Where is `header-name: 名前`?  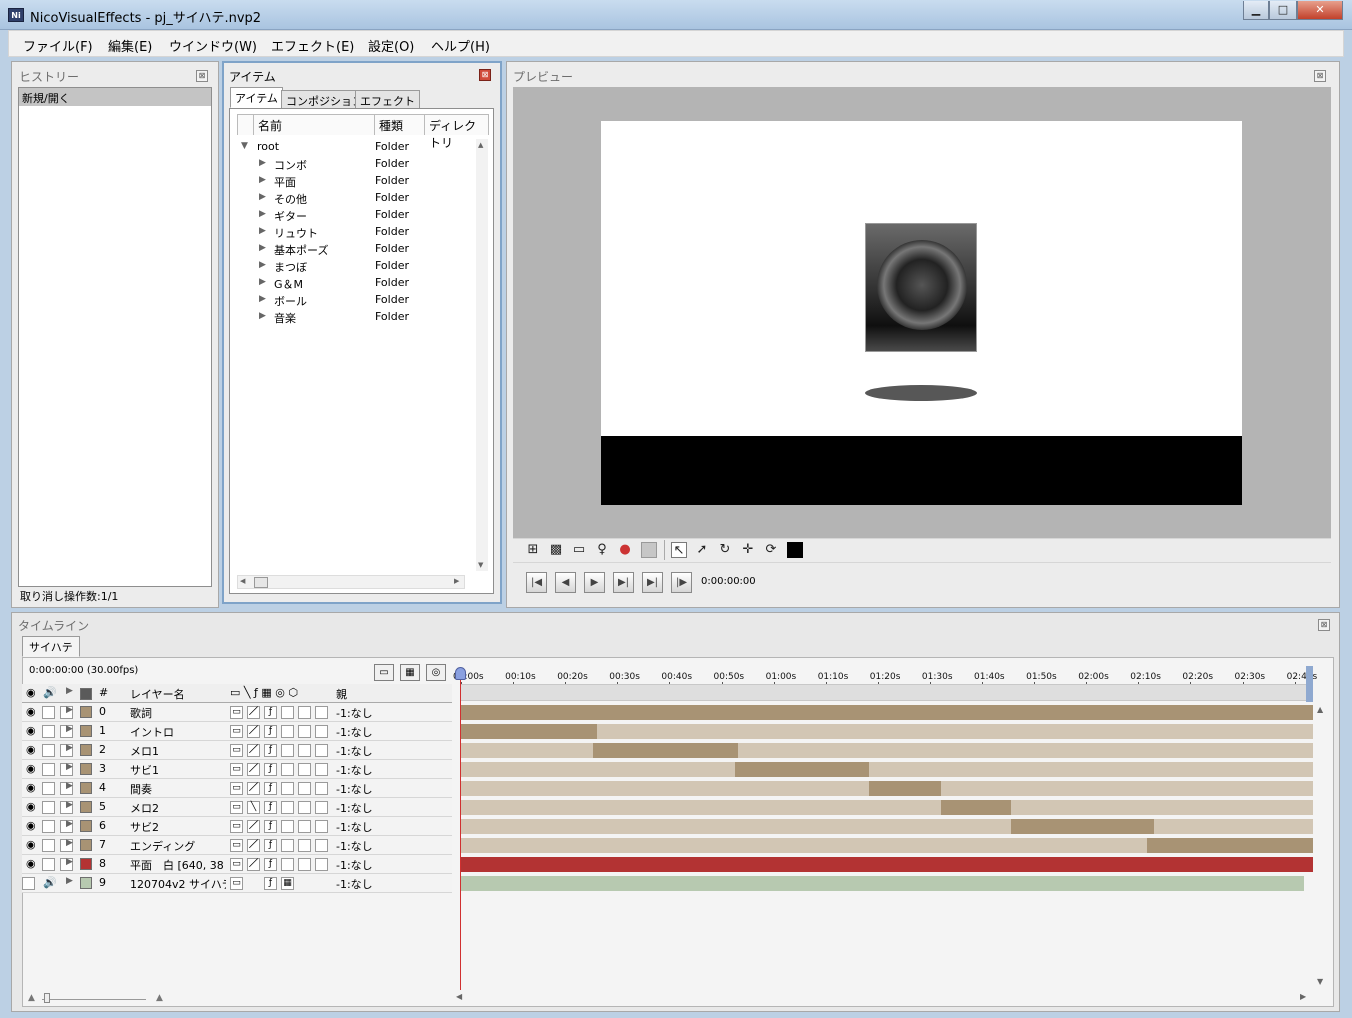 header-name: 名前 is located at coordinates (314, 125).